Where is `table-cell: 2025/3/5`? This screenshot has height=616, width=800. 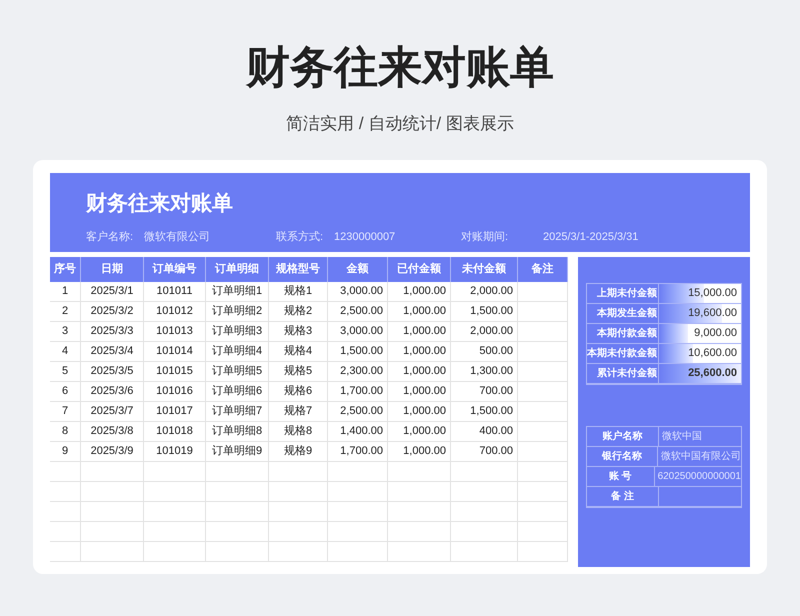
table-cell: 2025/3/5 is located at coordinates (112, 371).